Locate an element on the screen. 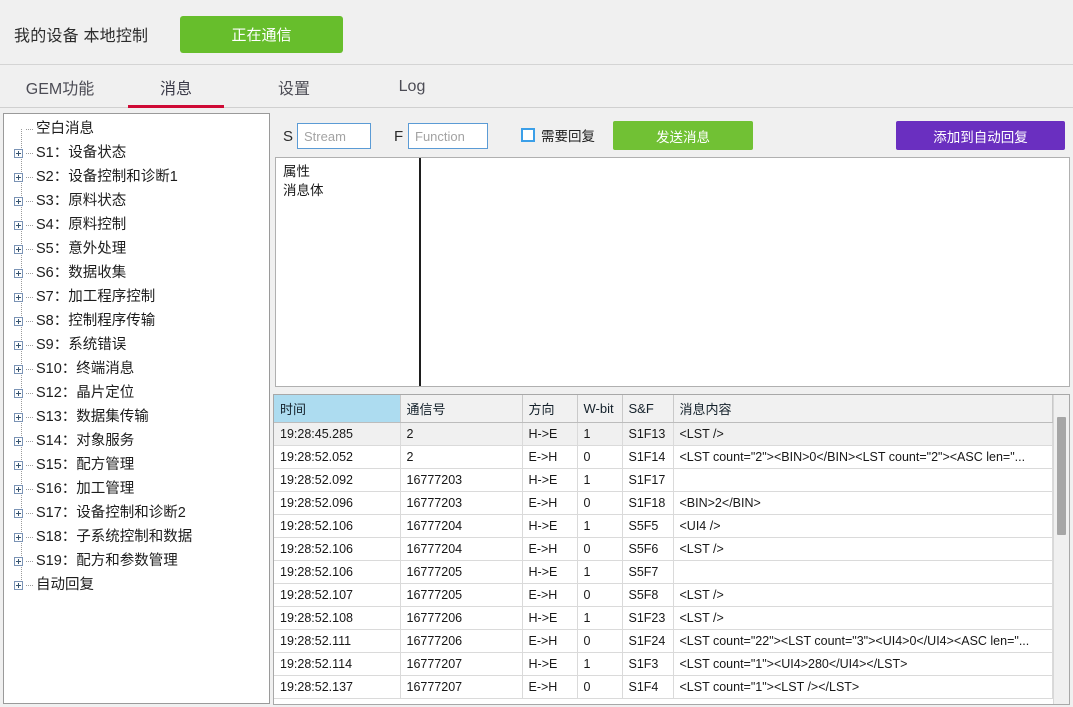 Image resolution: width=1073 pixels, height=707 pixels. checkbox-icon is located at coordinates (528, 135).